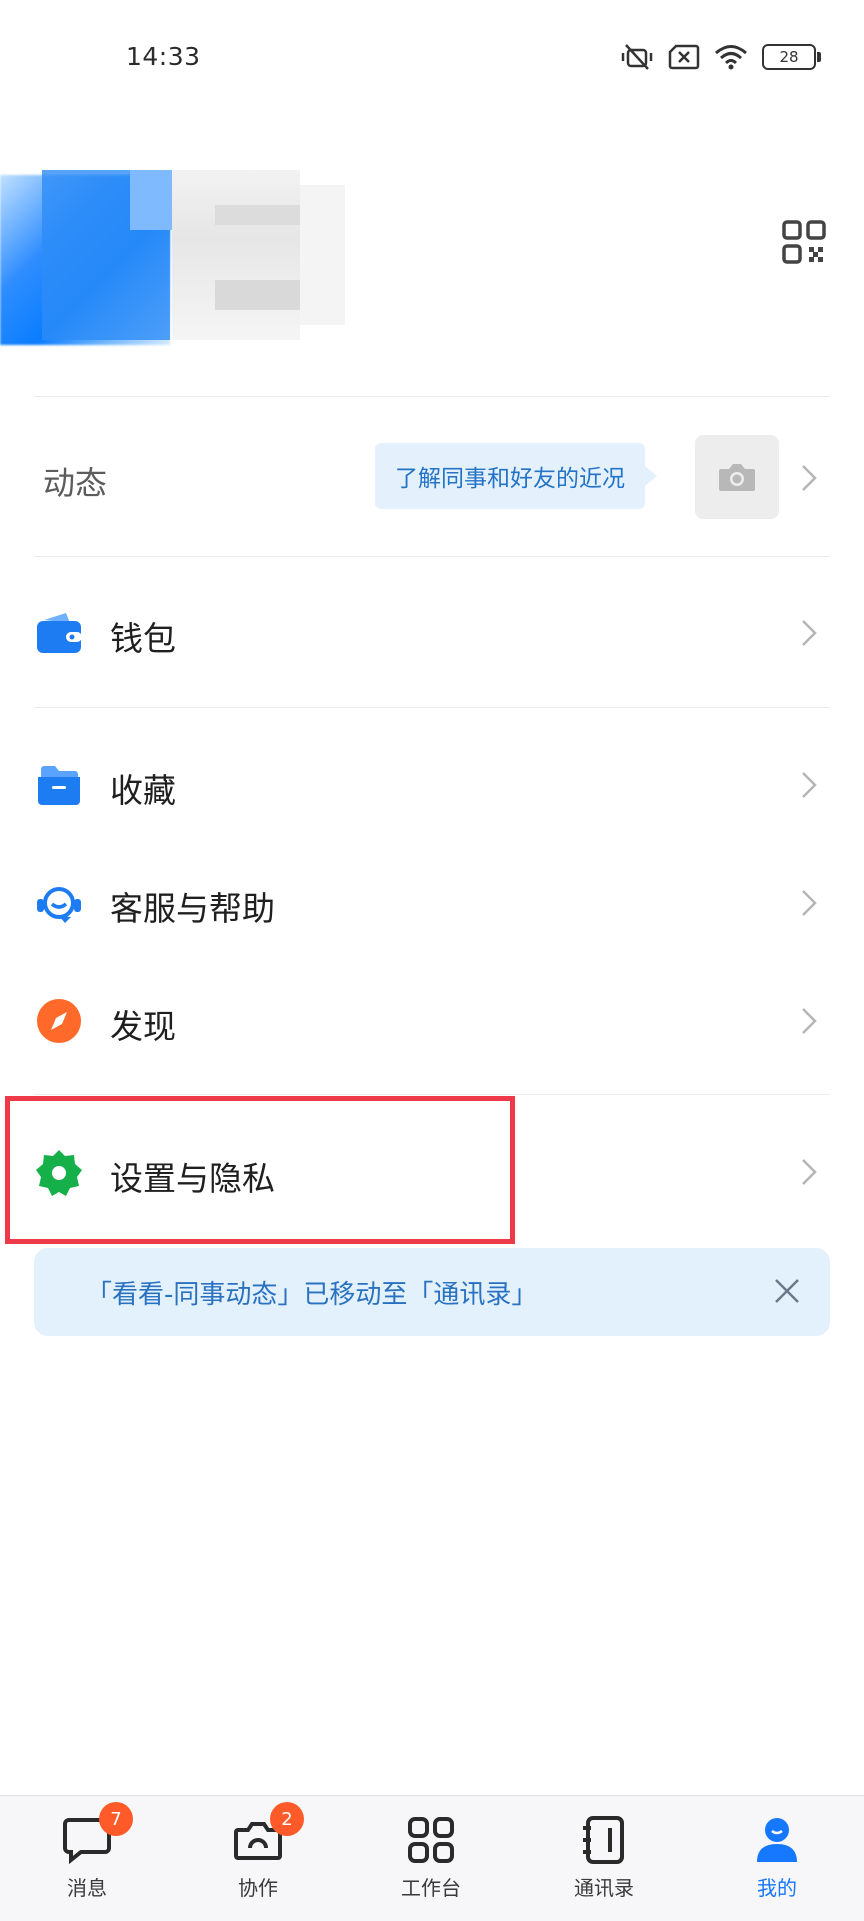 The height and width of the screenshot is (1921, 864). Describe the element at coordinates (163, 56) in the screenshot. I see `status-time: 14:33` at that location.